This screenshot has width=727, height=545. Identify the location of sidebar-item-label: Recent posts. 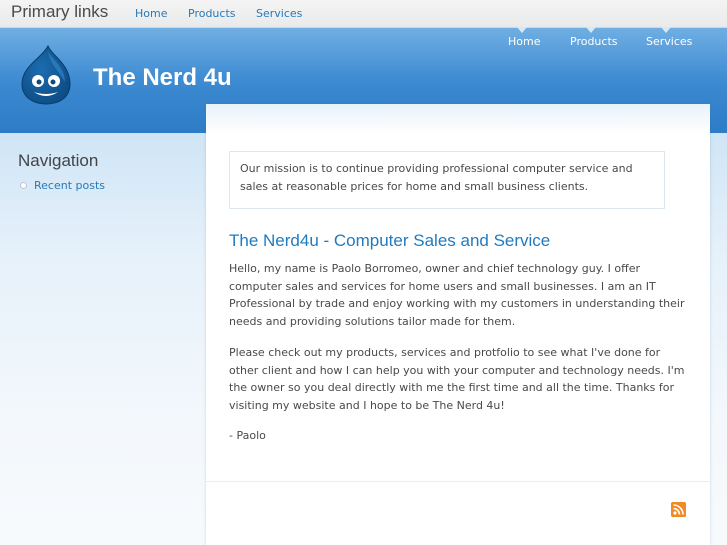
(69, 185).